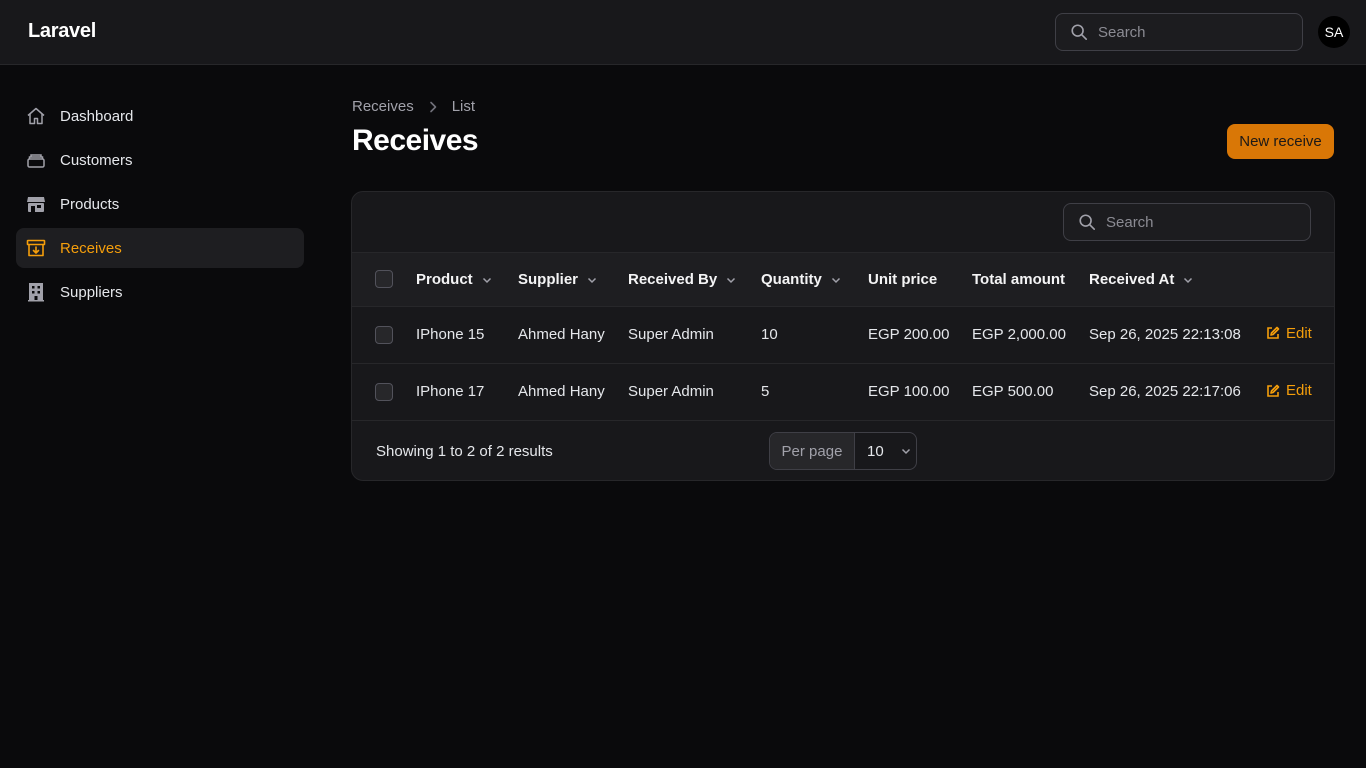 This screenshot has width=1366, height=768. I want to click on breadcrumb-parent: Receives, so click(383, 106).